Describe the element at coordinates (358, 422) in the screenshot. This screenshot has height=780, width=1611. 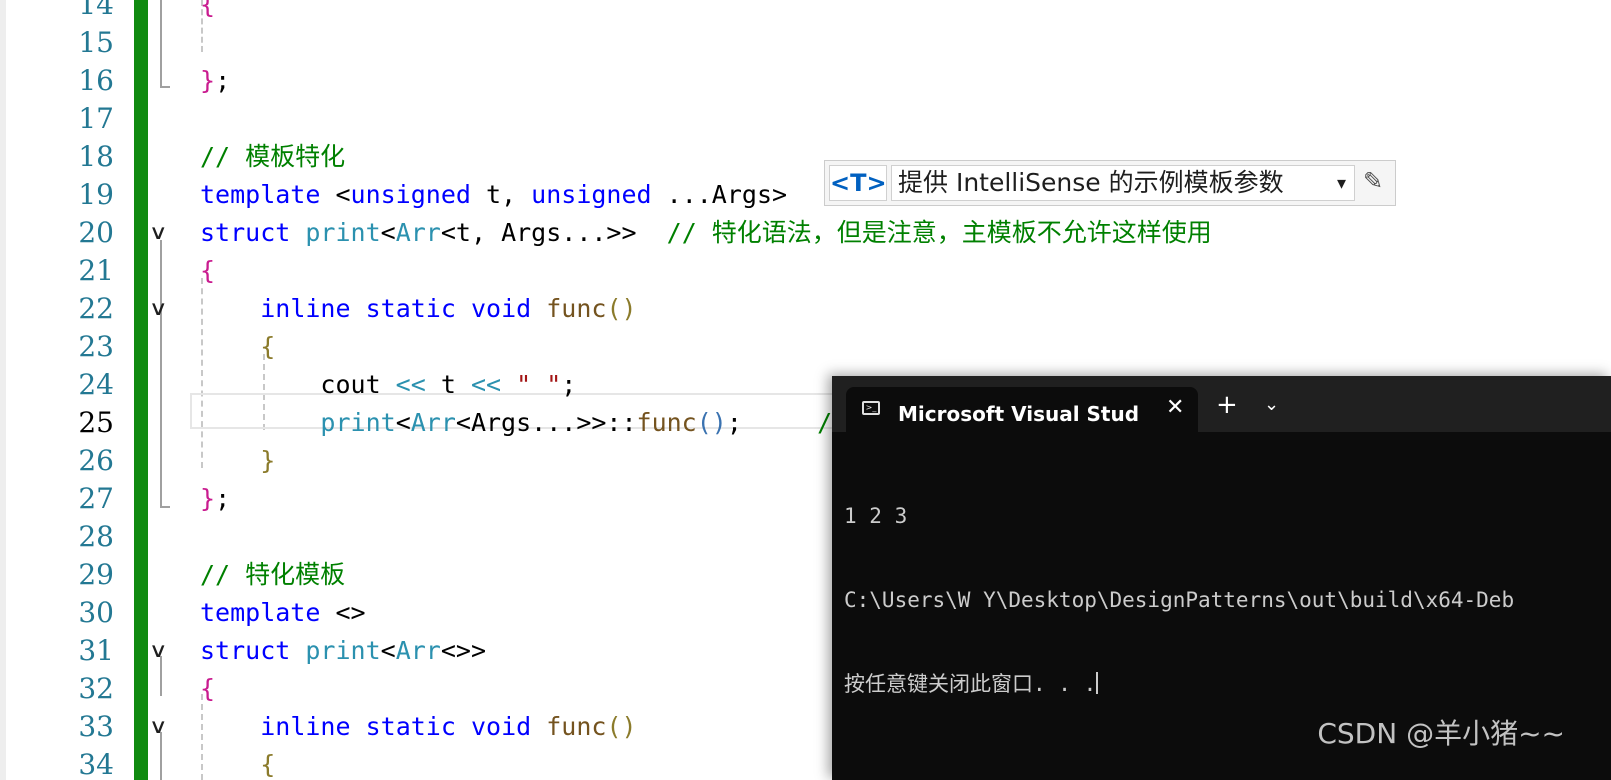
I see `code-token: print` at that location.